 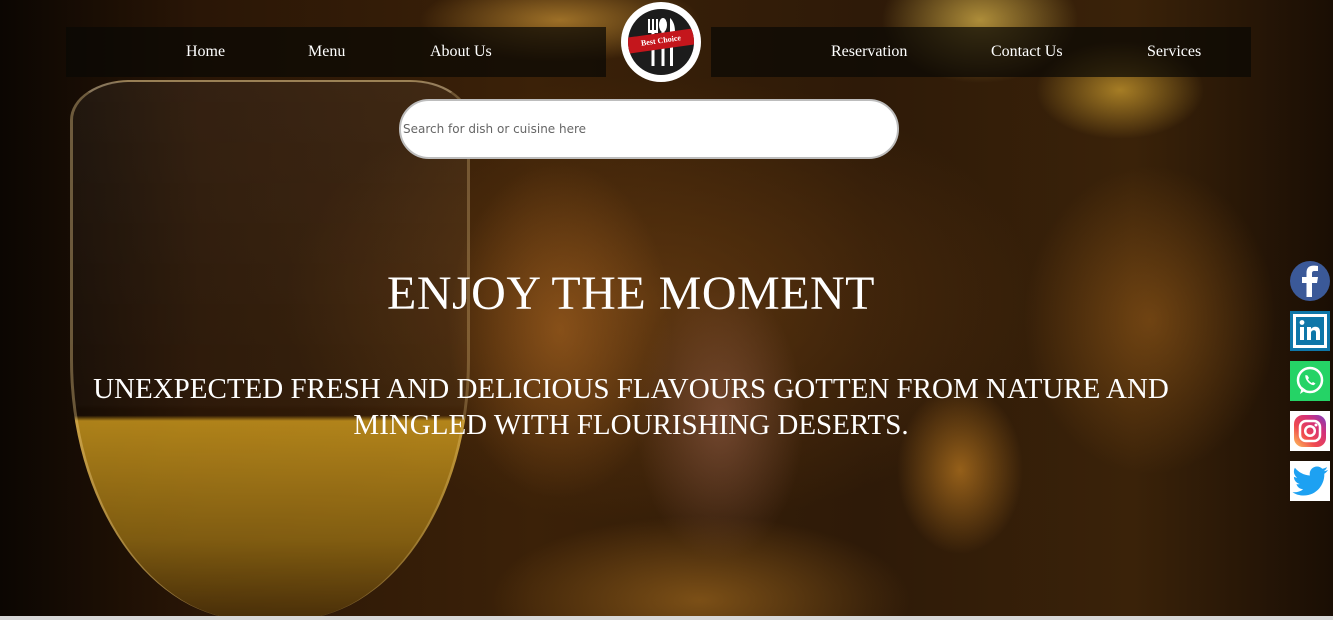 What do you see at coordinates (461, 52) in the screenshot?
I see `nav-link-about-us: About Us` at bounding box center [461, 52].